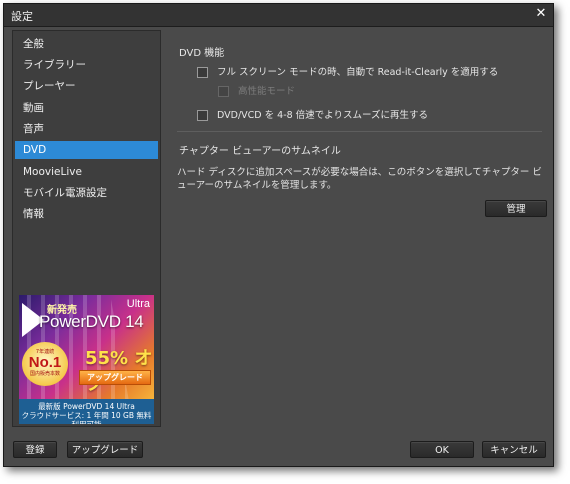  I want to click on read-it-clearly-checkbox, so click(202, 72).